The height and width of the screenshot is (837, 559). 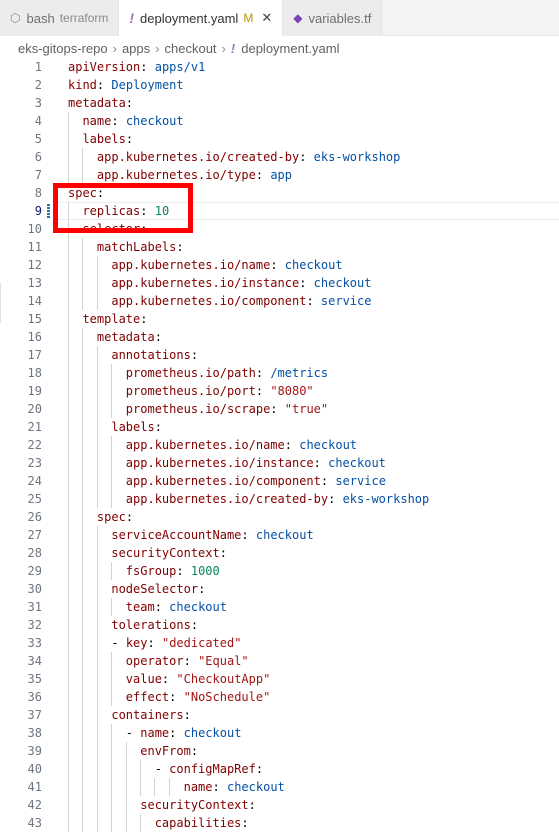 What do you see at coordinates (279, 355) in the screenshot?
I see `code-line: 17 annotations:` at bounding box center [279, 355].